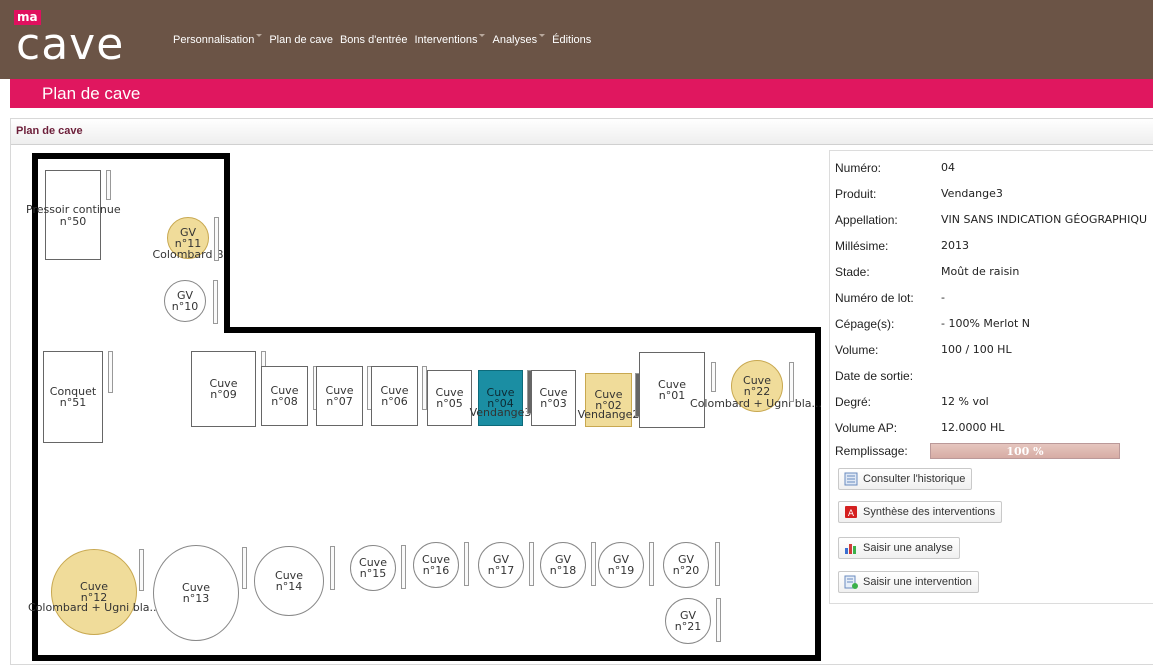 The image size is (1153, 665). Describe the element at coordinates (914, 479) in the screenshot. I see `button-label: Consulter l'historique` at that location.